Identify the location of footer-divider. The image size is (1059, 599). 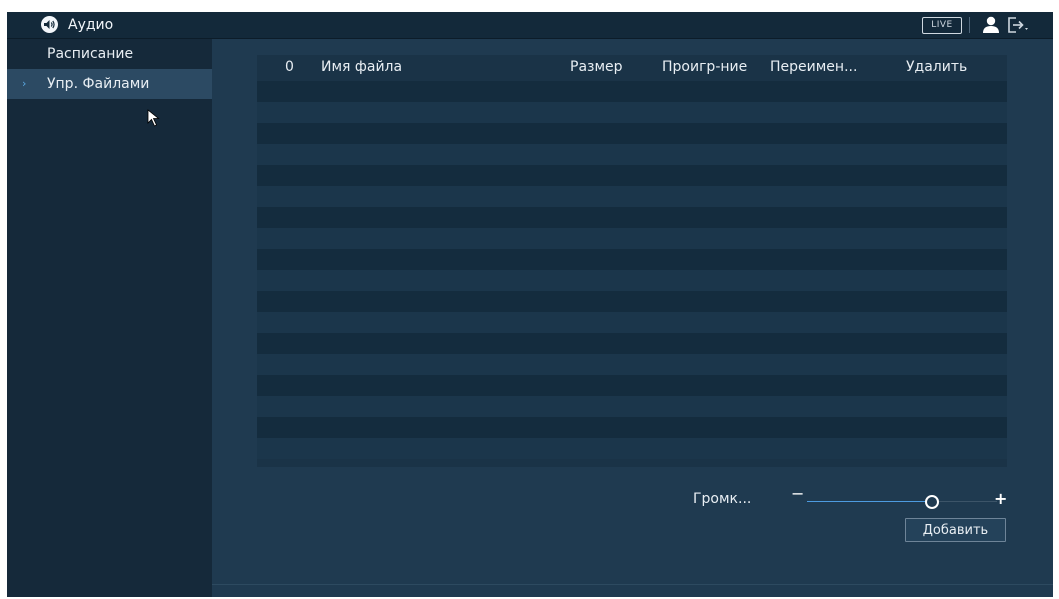
(632, 584).